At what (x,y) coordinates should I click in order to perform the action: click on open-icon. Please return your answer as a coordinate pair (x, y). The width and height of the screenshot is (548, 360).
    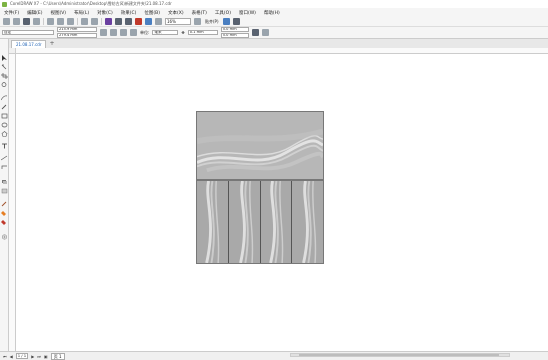
    Looking at the image, I should click on (16, 21).